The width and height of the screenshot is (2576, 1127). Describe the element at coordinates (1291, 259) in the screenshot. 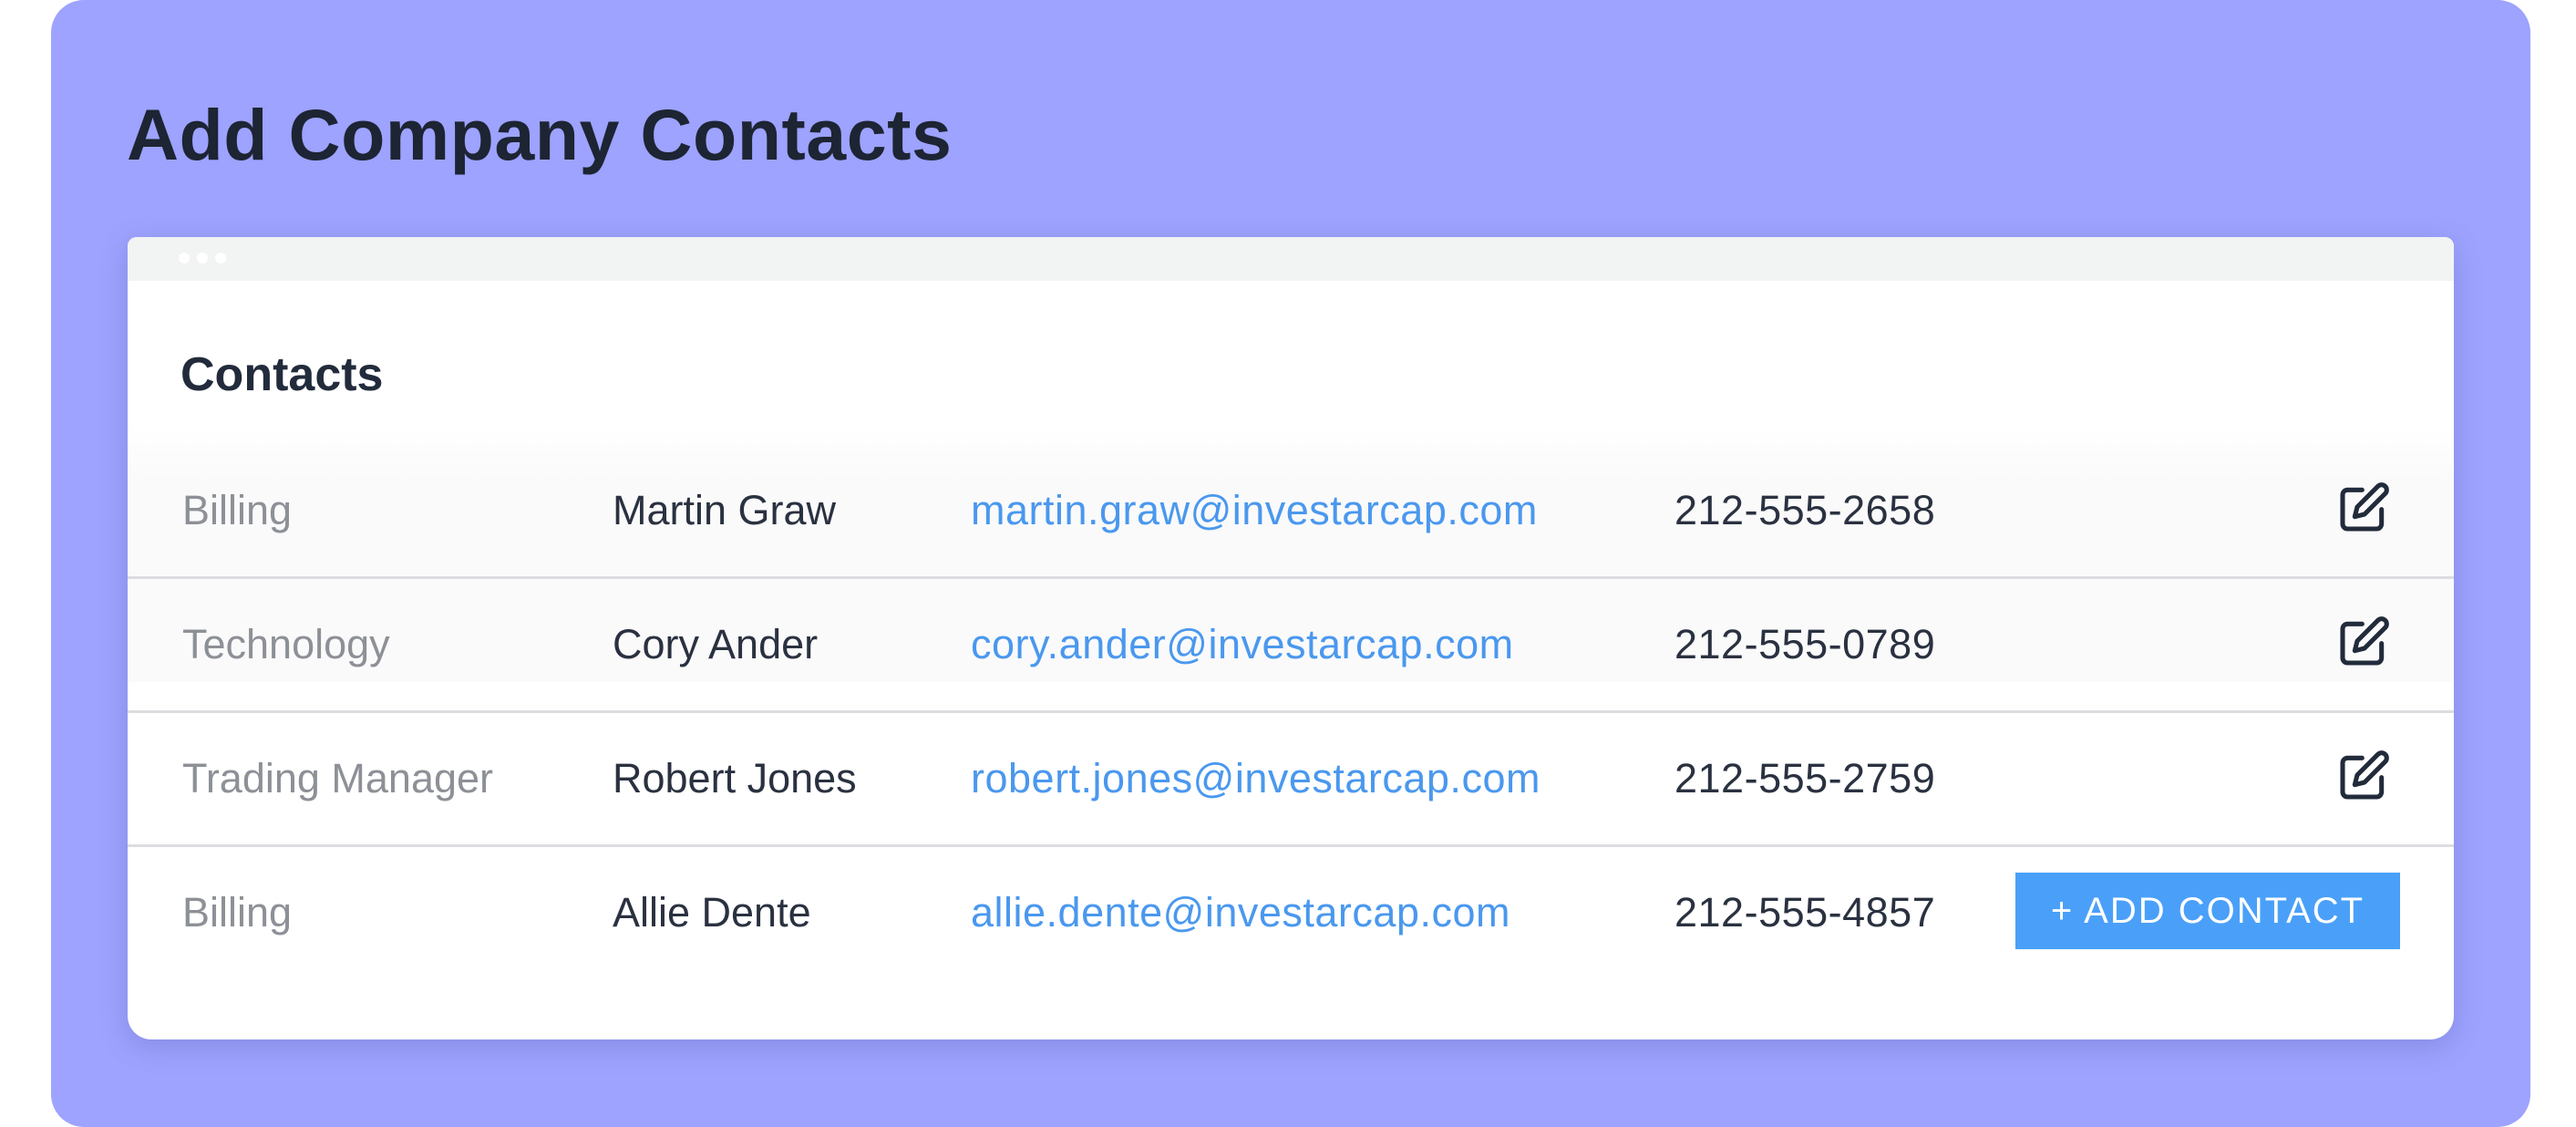

I see `window-titlebar` at that location.